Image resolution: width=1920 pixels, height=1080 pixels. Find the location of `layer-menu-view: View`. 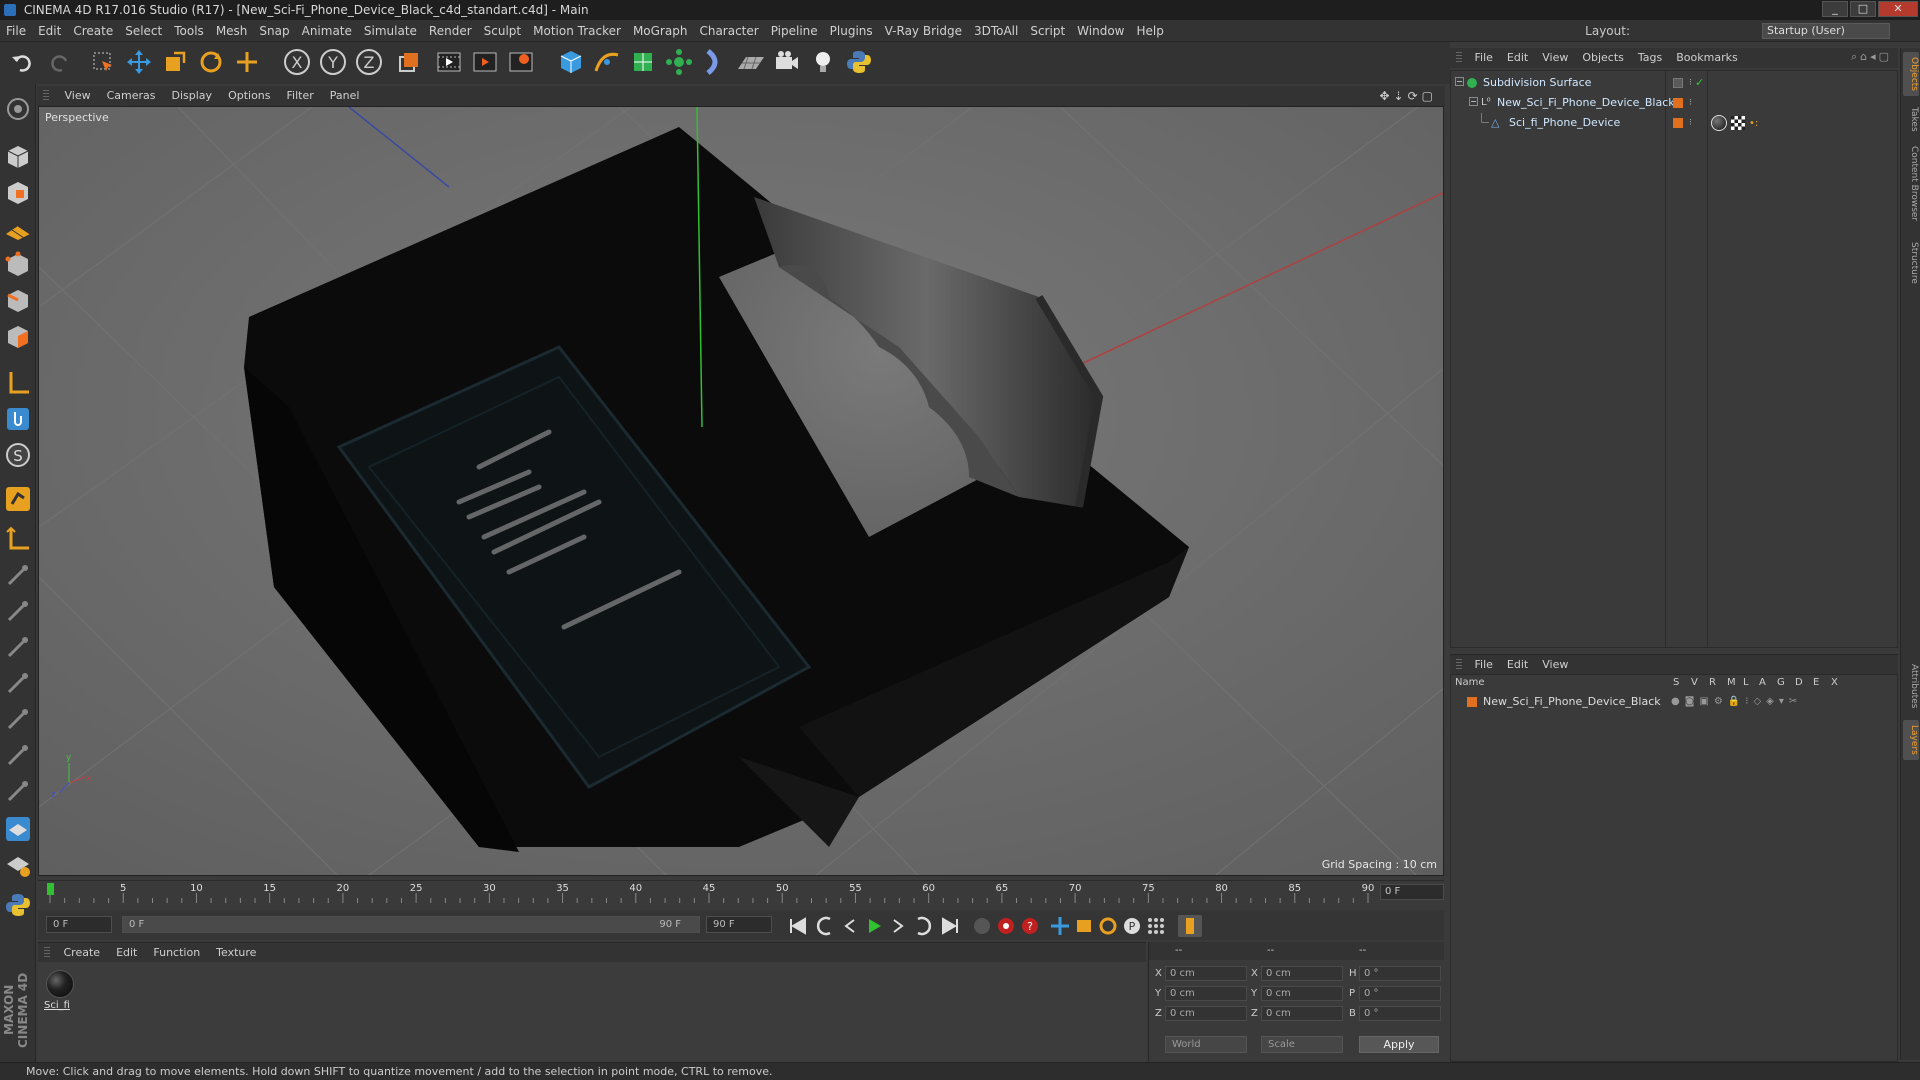

layer-menu-view: View is located at coordinates (1555, 665).